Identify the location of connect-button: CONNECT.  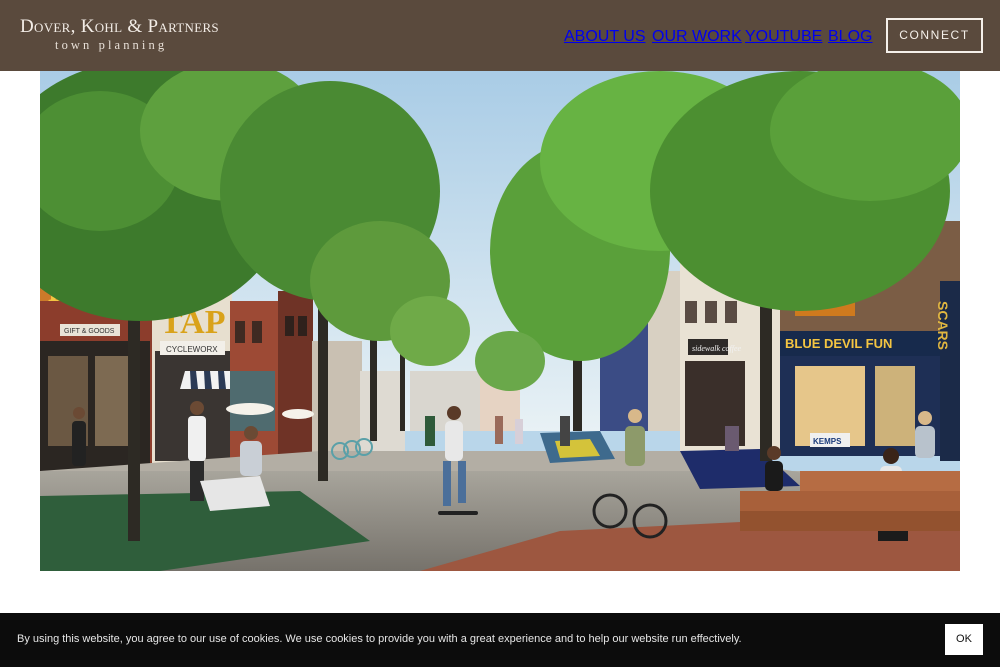
(934, 35).